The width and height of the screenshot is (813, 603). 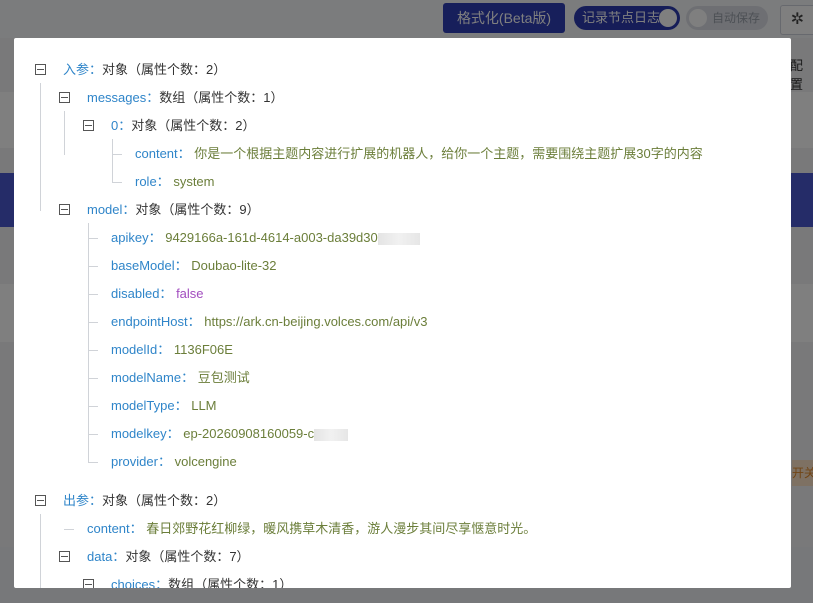 I want to click on tree-node-output: 出参：对象（属性个数：2）, so click(x=130, y=501).